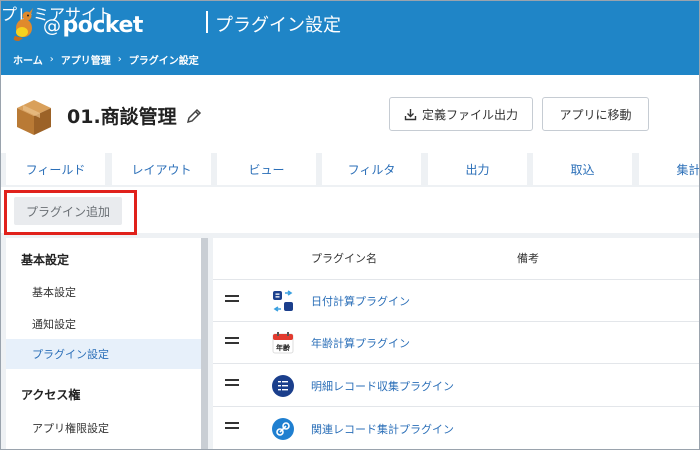  What do you see at coordinates (371, 169) in the screenshot?
I see `tab-filter: フィルタ` at bounding box center [371, 169].